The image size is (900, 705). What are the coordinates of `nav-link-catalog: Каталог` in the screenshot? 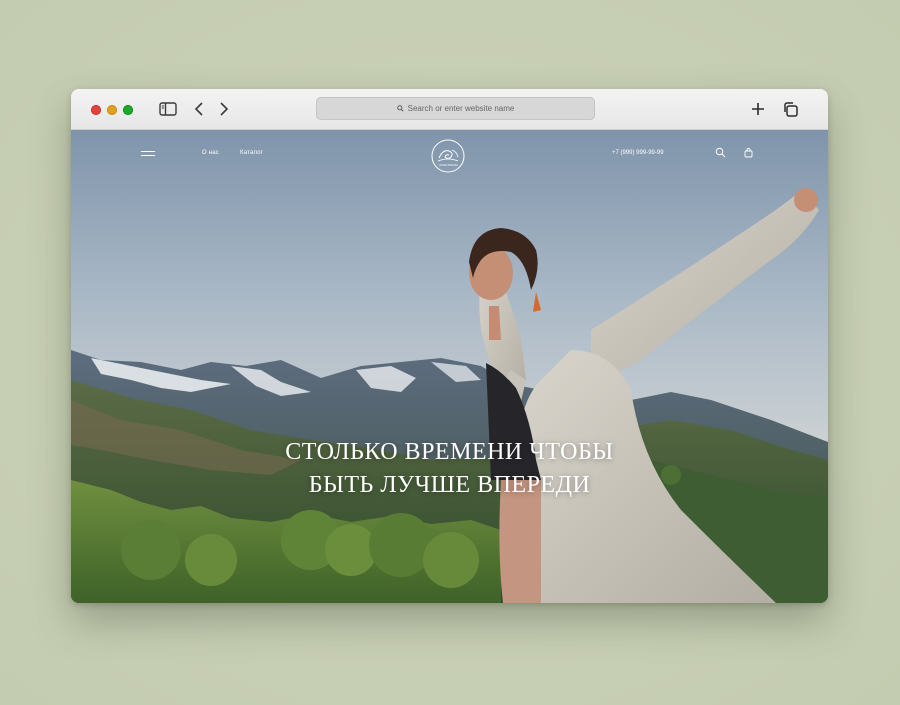 It's located at (251, 153).